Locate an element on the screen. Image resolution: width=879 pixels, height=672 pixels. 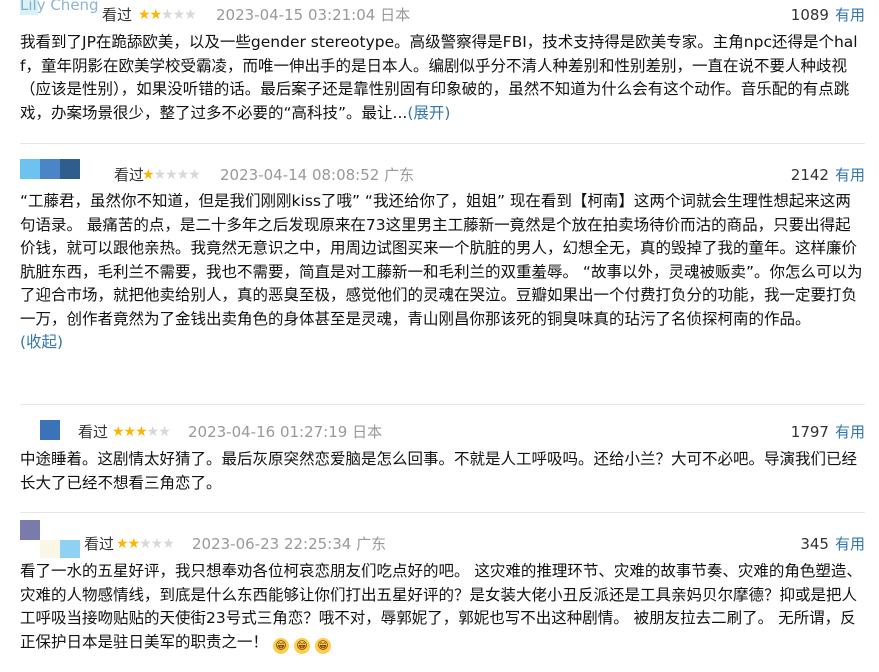
vote-count: 1797 有用 is located at coordinates (827, 432).